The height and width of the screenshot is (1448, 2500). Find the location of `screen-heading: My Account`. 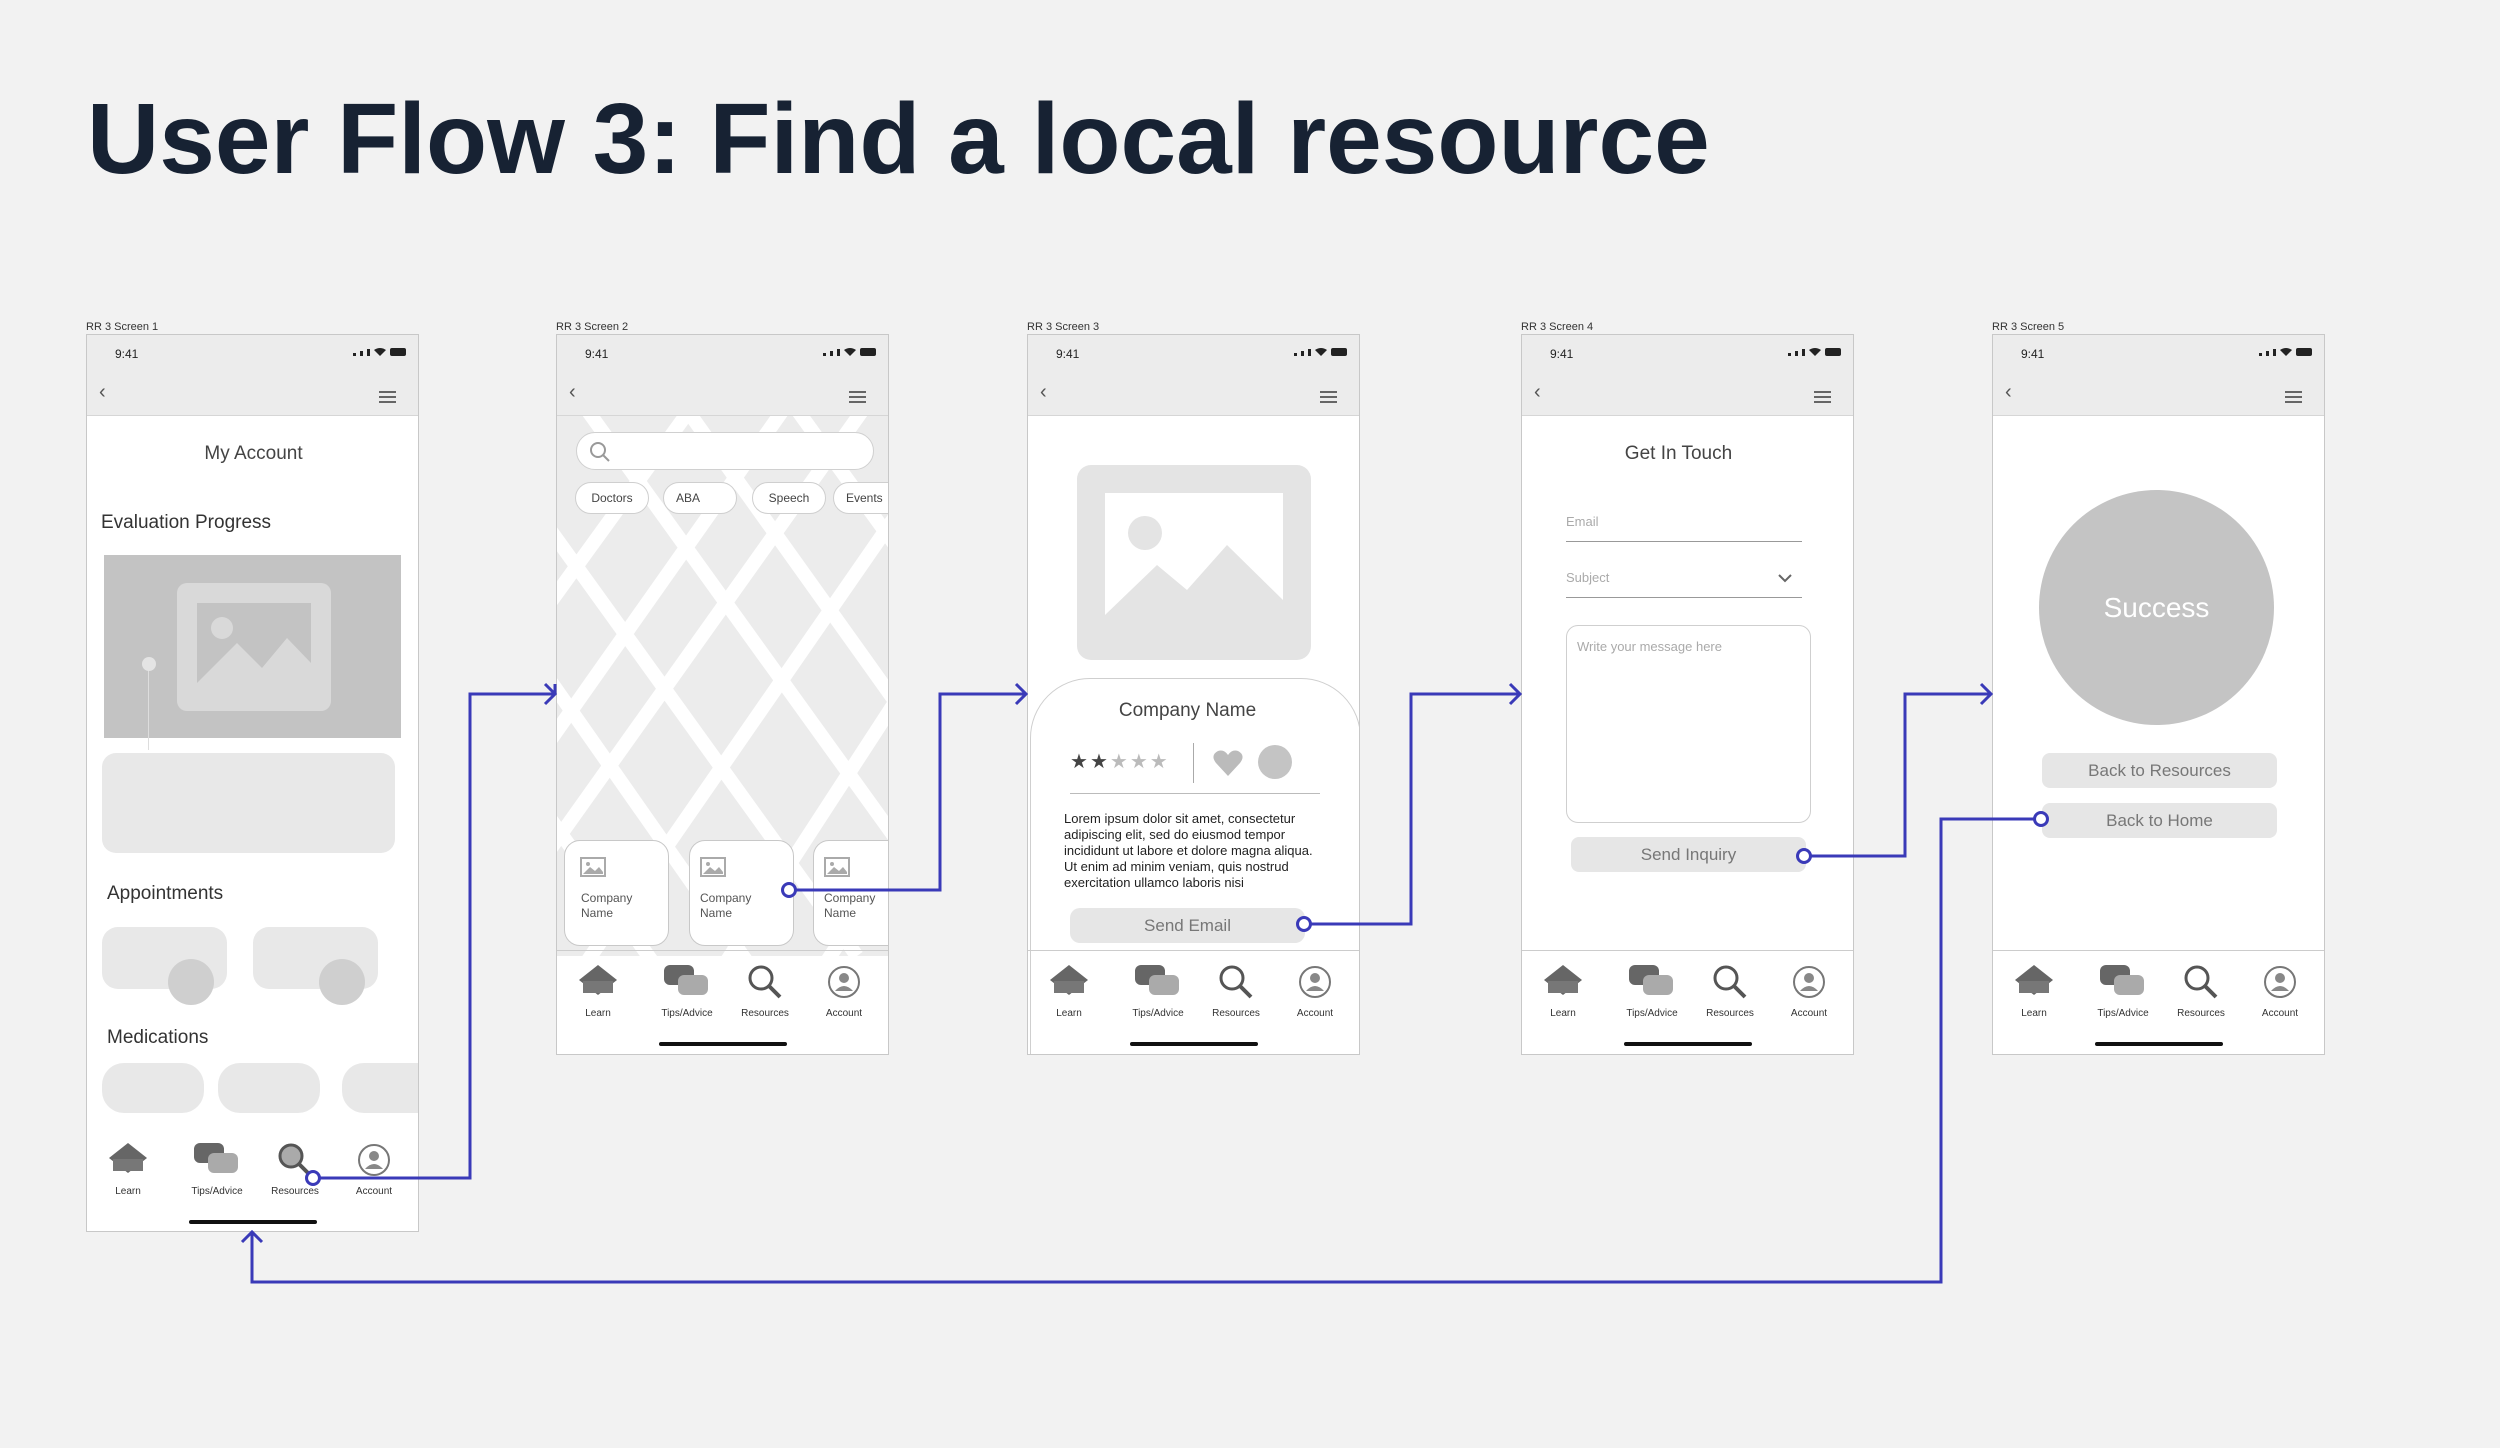

screen-heading: My Account is located at coordinates (253, 453).